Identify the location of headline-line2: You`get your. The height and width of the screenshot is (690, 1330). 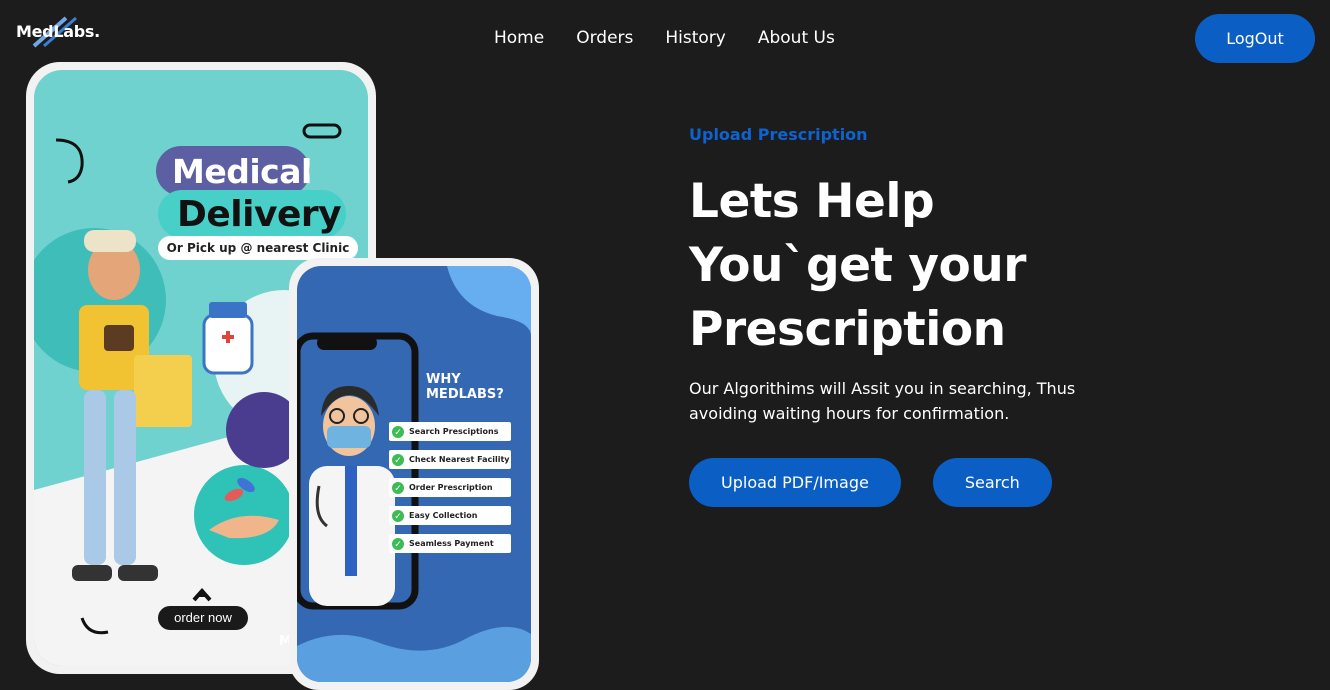
(857, 265).